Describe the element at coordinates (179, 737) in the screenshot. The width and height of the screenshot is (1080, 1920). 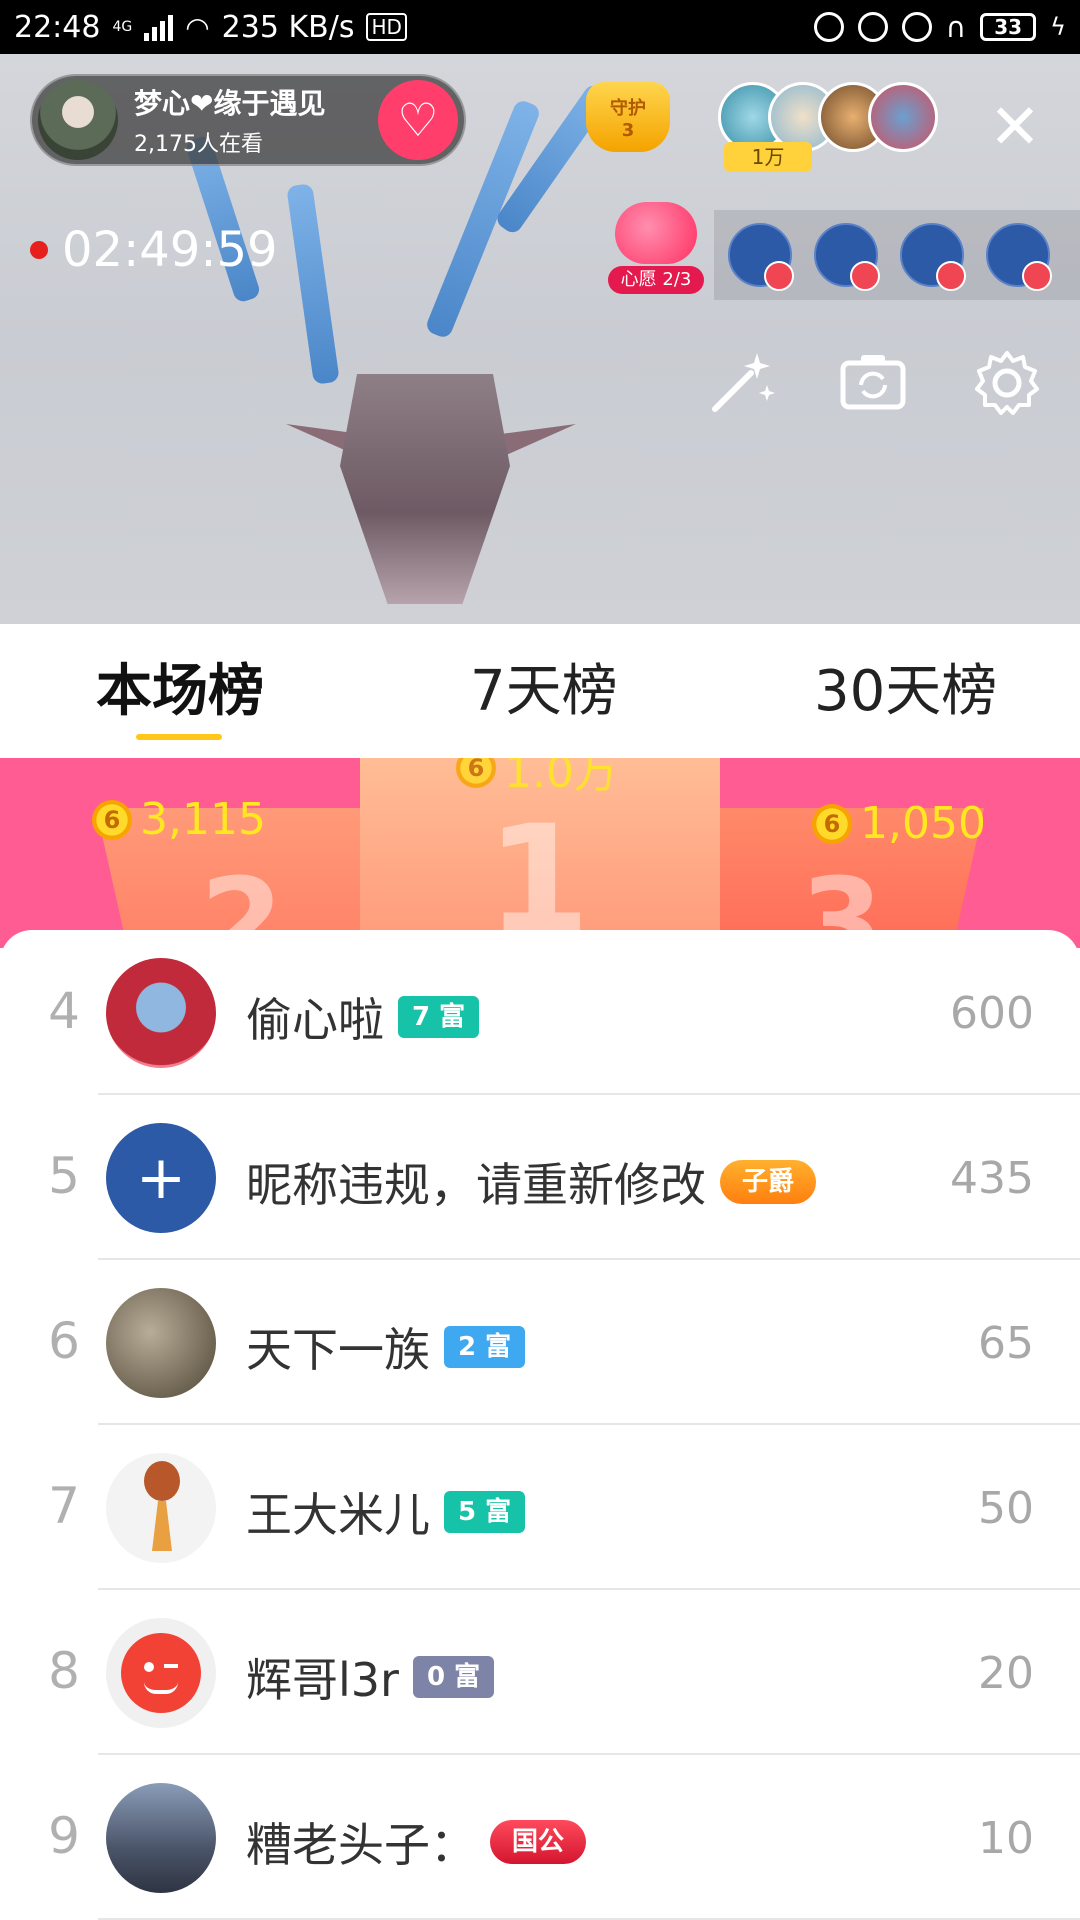
I see `tab-underline` at that location.